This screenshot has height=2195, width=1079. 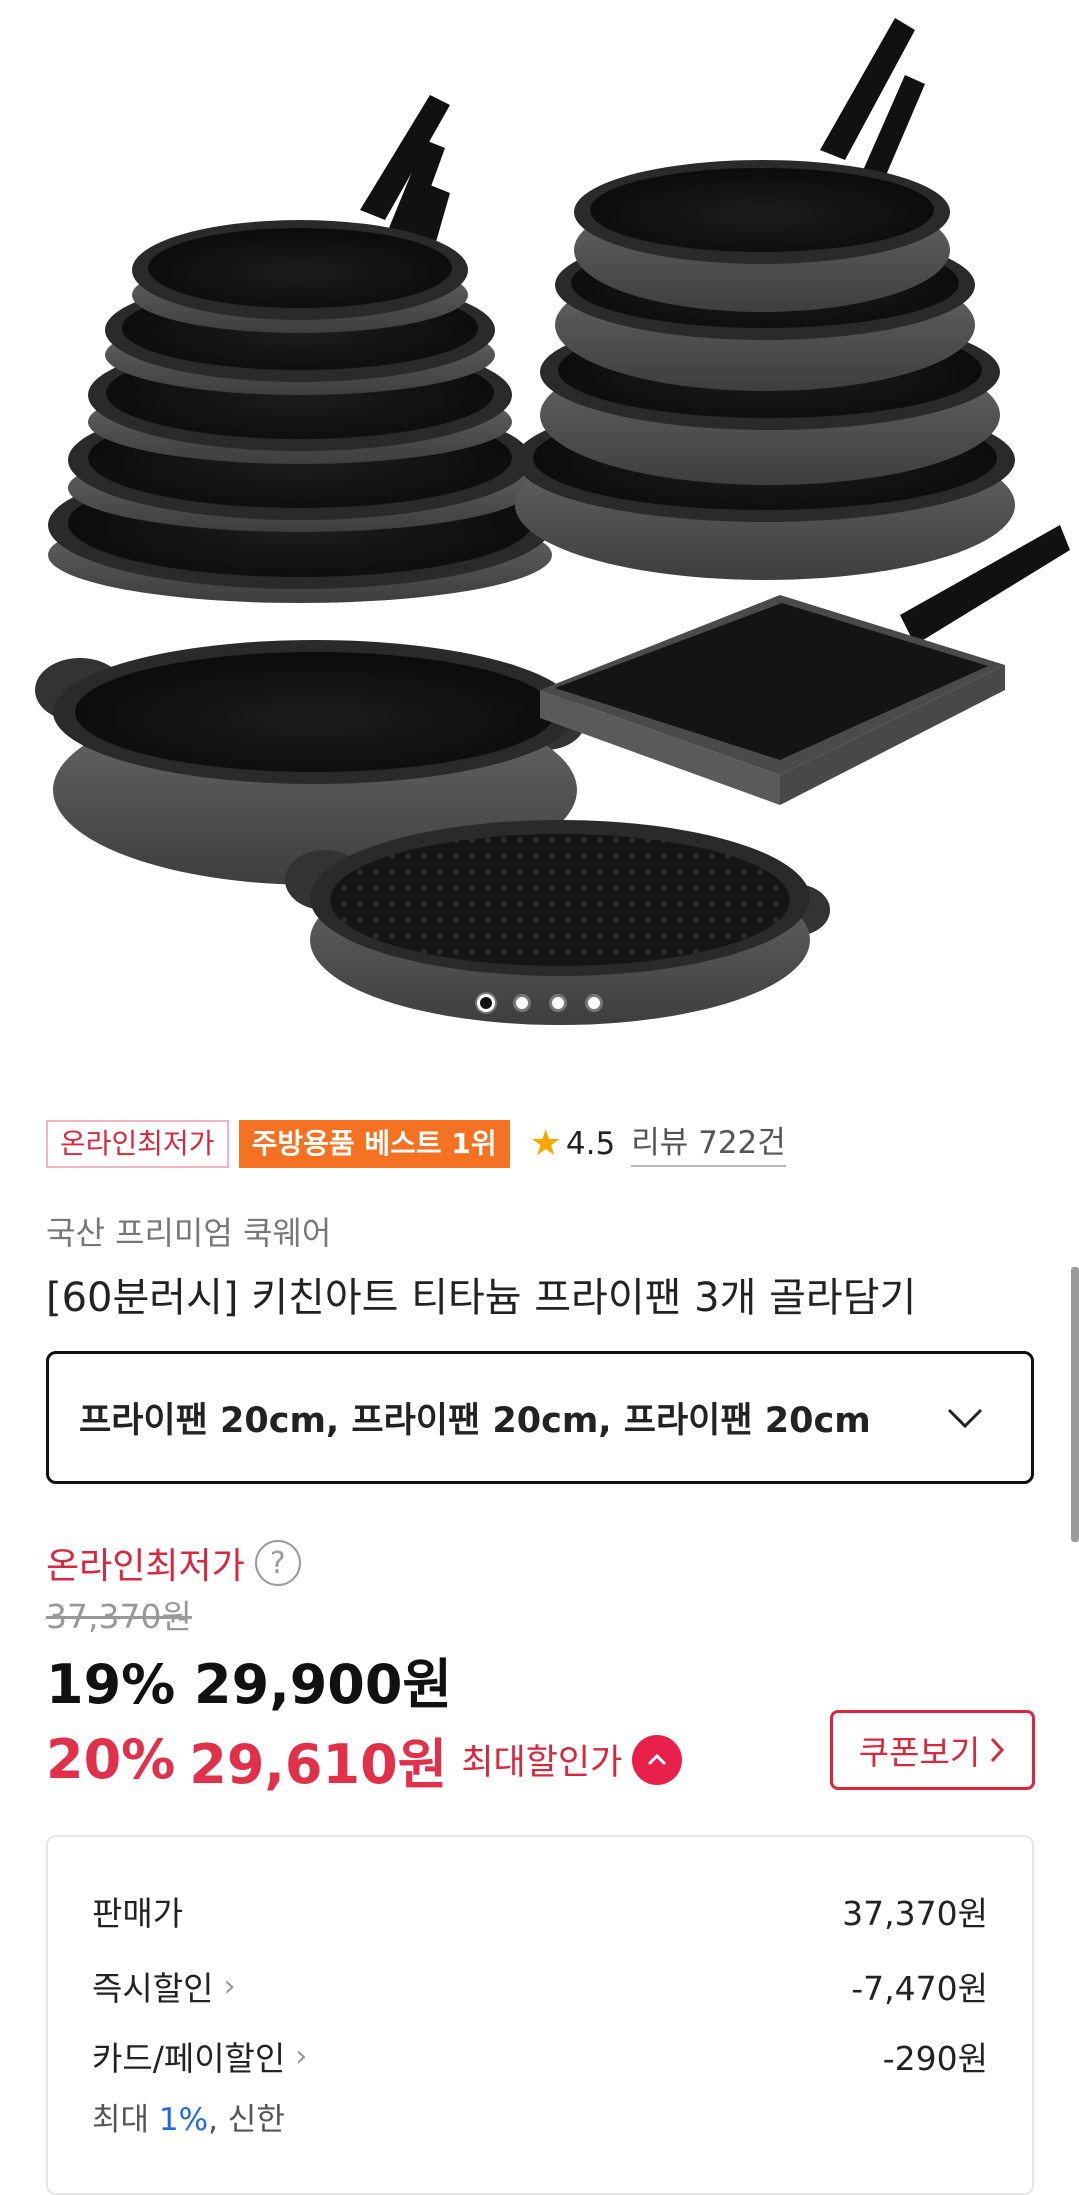 I want to click on chevron-right-icon, so click(x=998, y=1750).